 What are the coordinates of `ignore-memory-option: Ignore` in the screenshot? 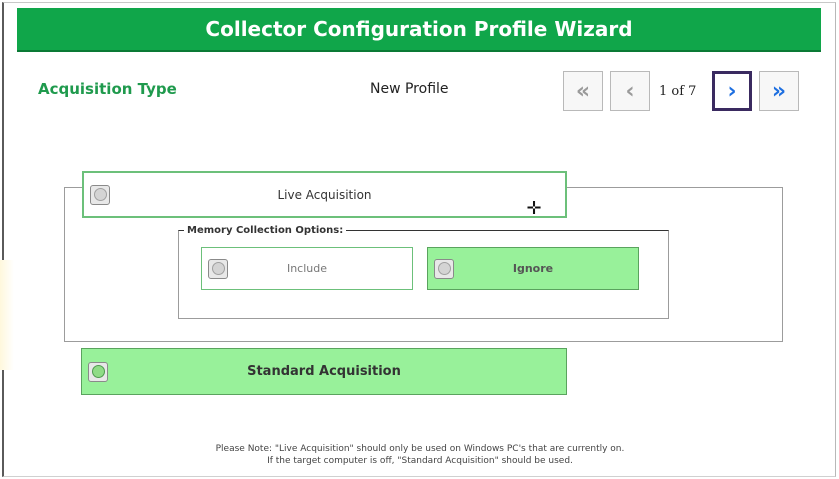 It's located at (533, 268).